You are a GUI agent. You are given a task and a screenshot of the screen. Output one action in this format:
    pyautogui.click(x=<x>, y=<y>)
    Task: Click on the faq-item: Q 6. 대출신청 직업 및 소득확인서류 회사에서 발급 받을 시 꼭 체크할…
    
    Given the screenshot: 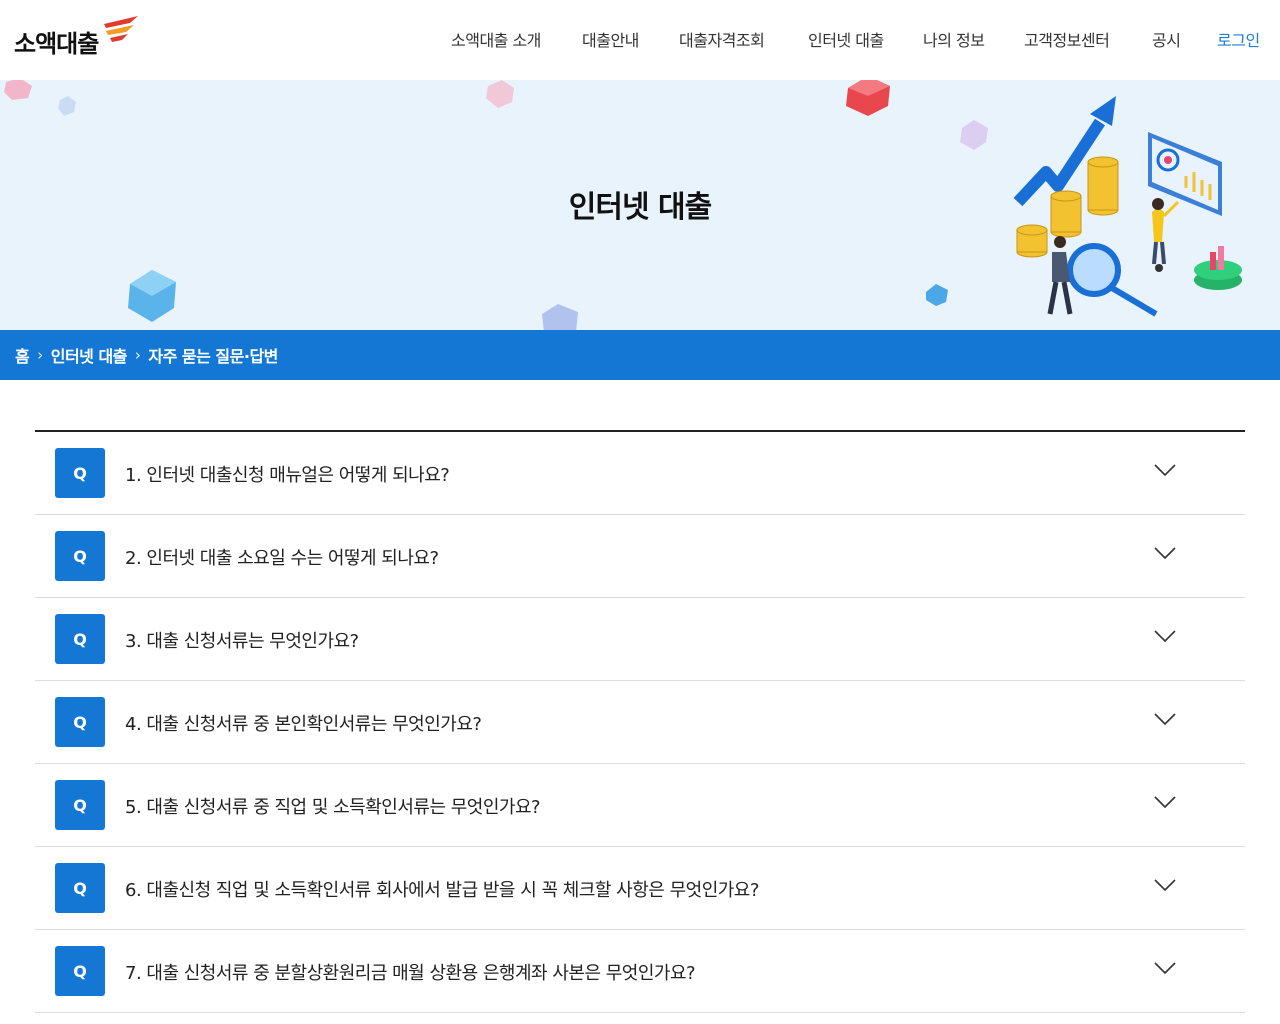 What is the action you would take?
    pyautogui.click(x=640, y=888)
    